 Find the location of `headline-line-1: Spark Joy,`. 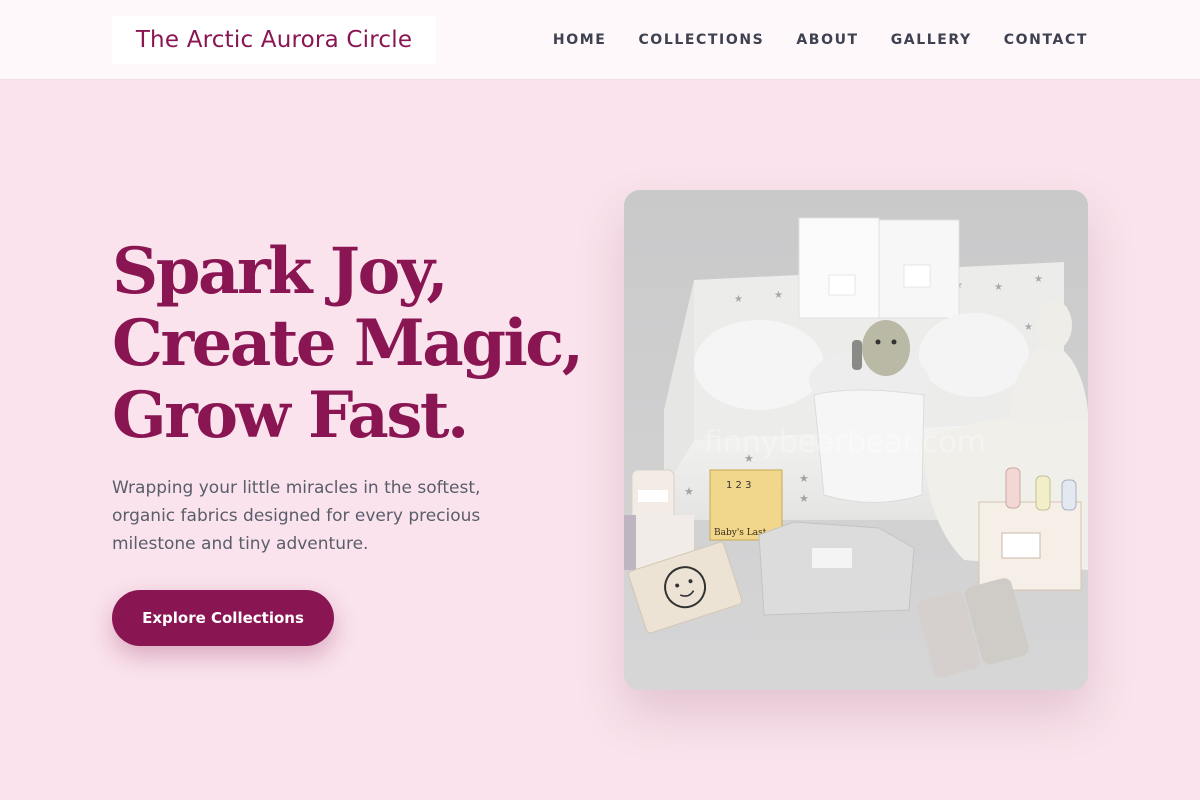

headline-line-1: Spark Joy, is located at coordinates (280, 271).